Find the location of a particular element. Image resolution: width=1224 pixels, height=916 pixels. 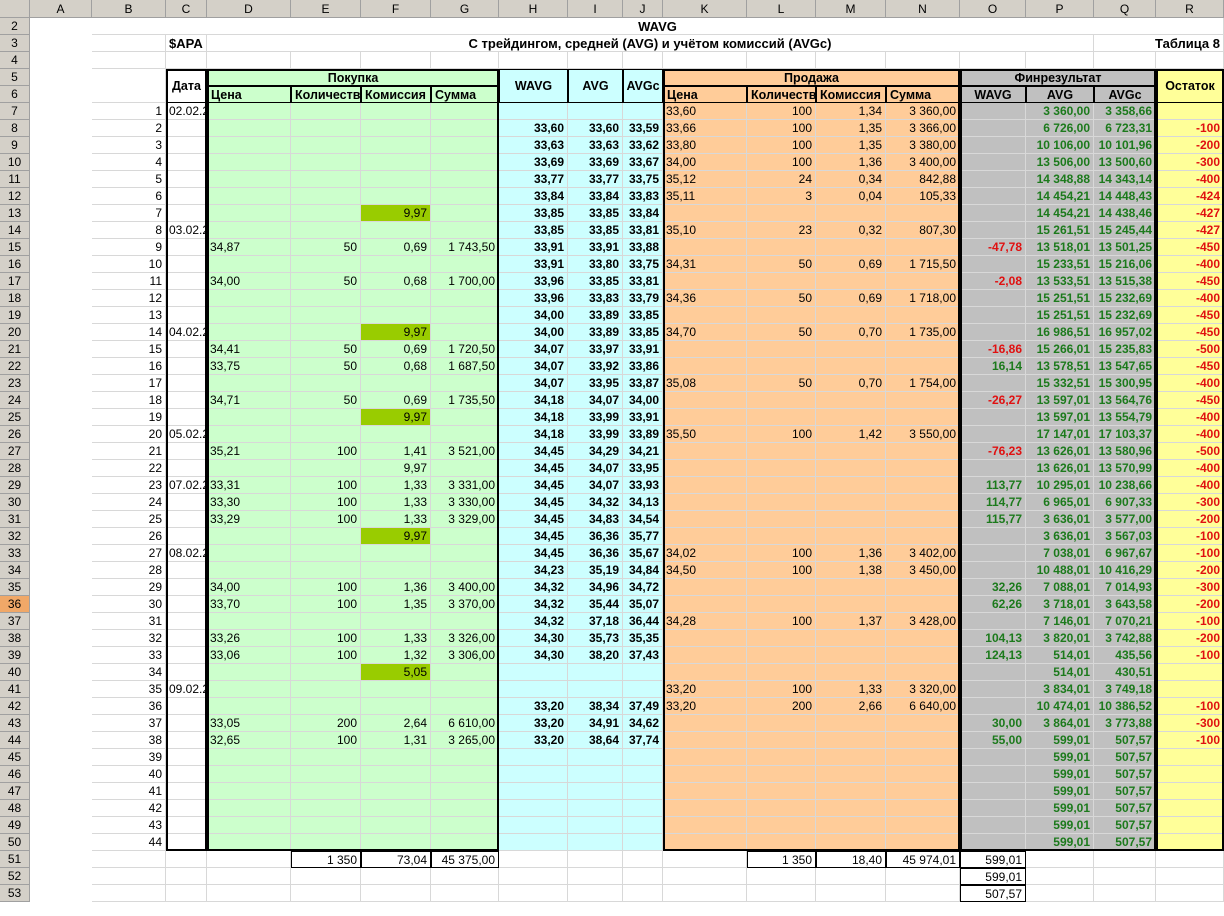

row-header-16: 16 is located at coordinates (15, 264).